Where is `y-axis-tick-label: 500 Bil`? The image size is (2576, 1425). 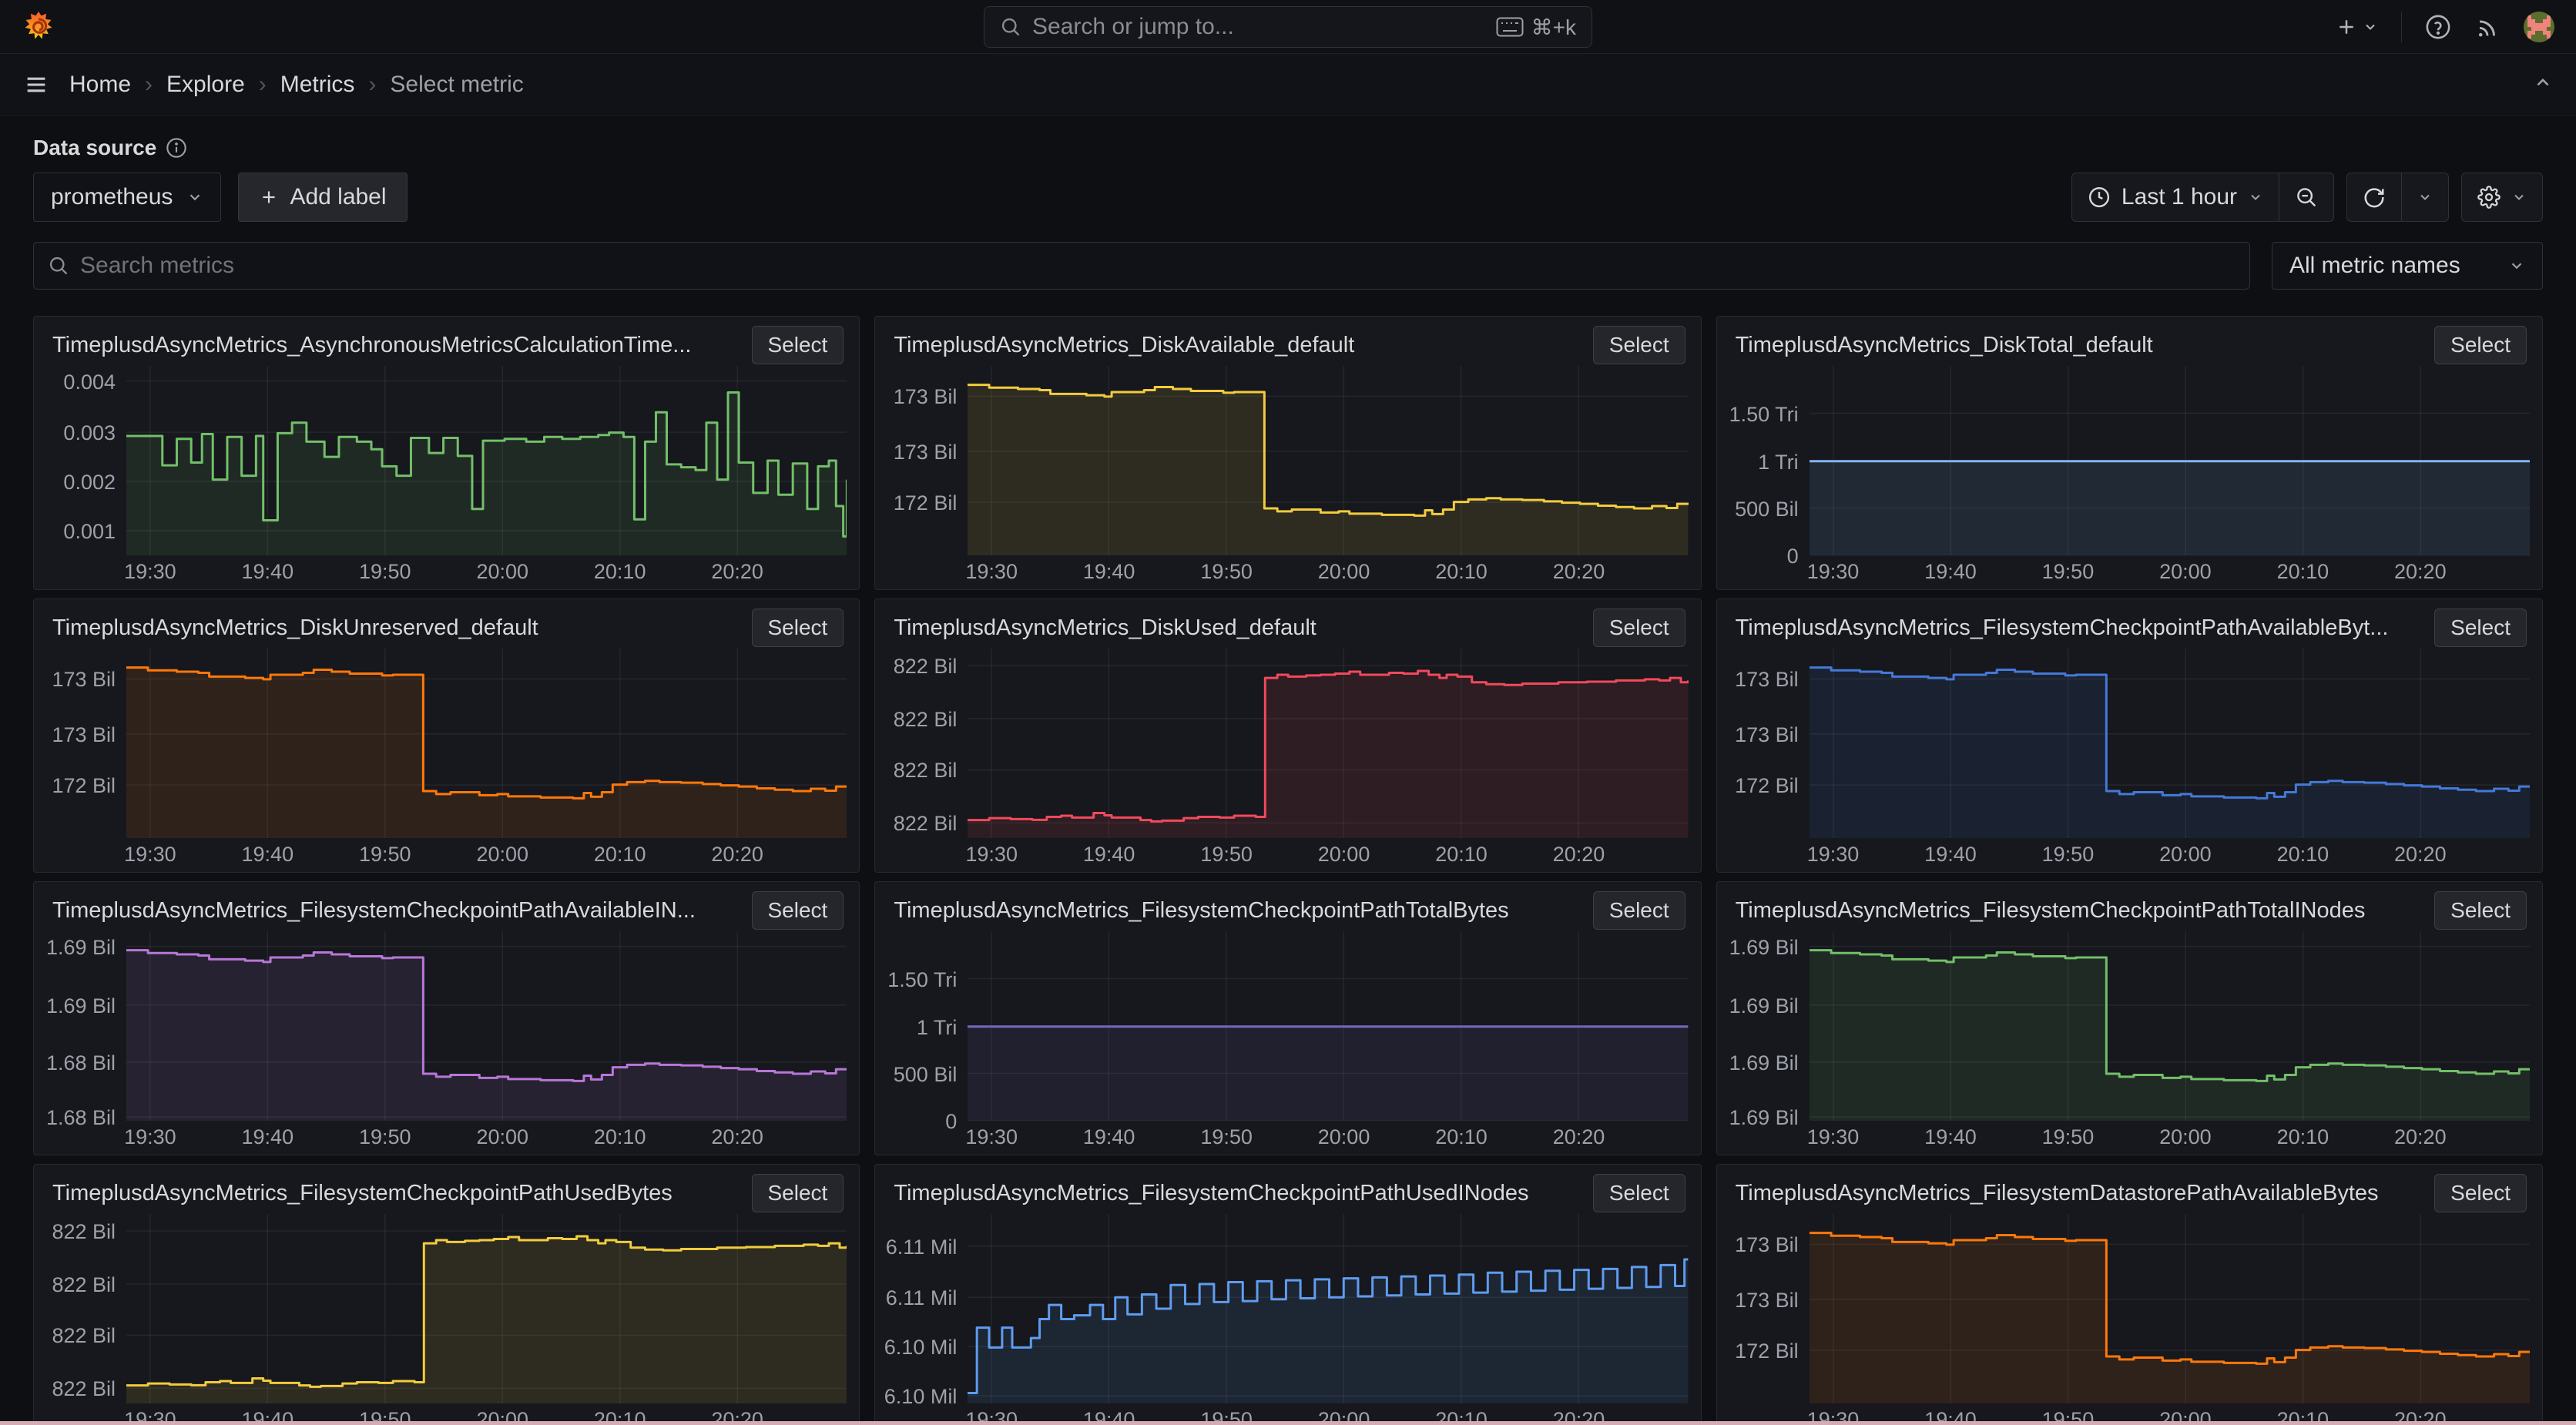
y-axis-tick-label: 500 Bil is located at coordinates (925, 1074).